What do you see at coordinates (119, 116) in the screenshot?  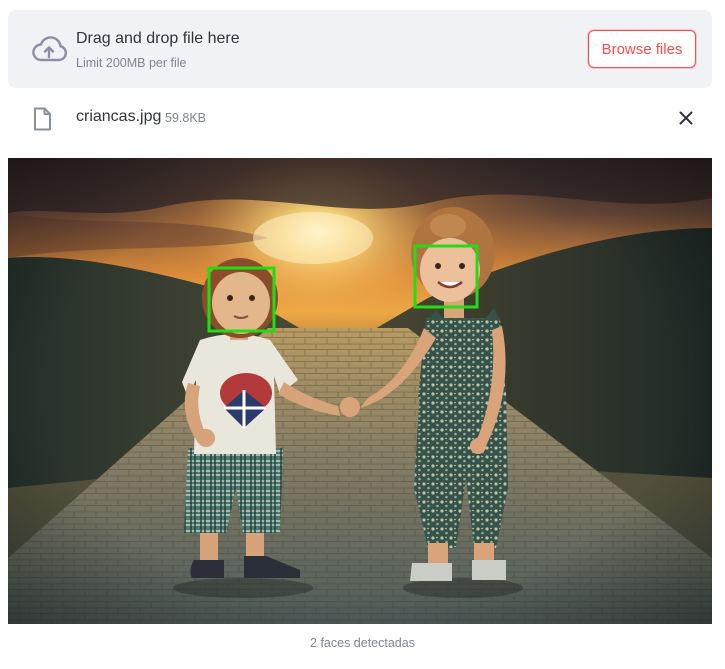 I see `file-name: criancas.jpg` at bounding box center [119, 116].